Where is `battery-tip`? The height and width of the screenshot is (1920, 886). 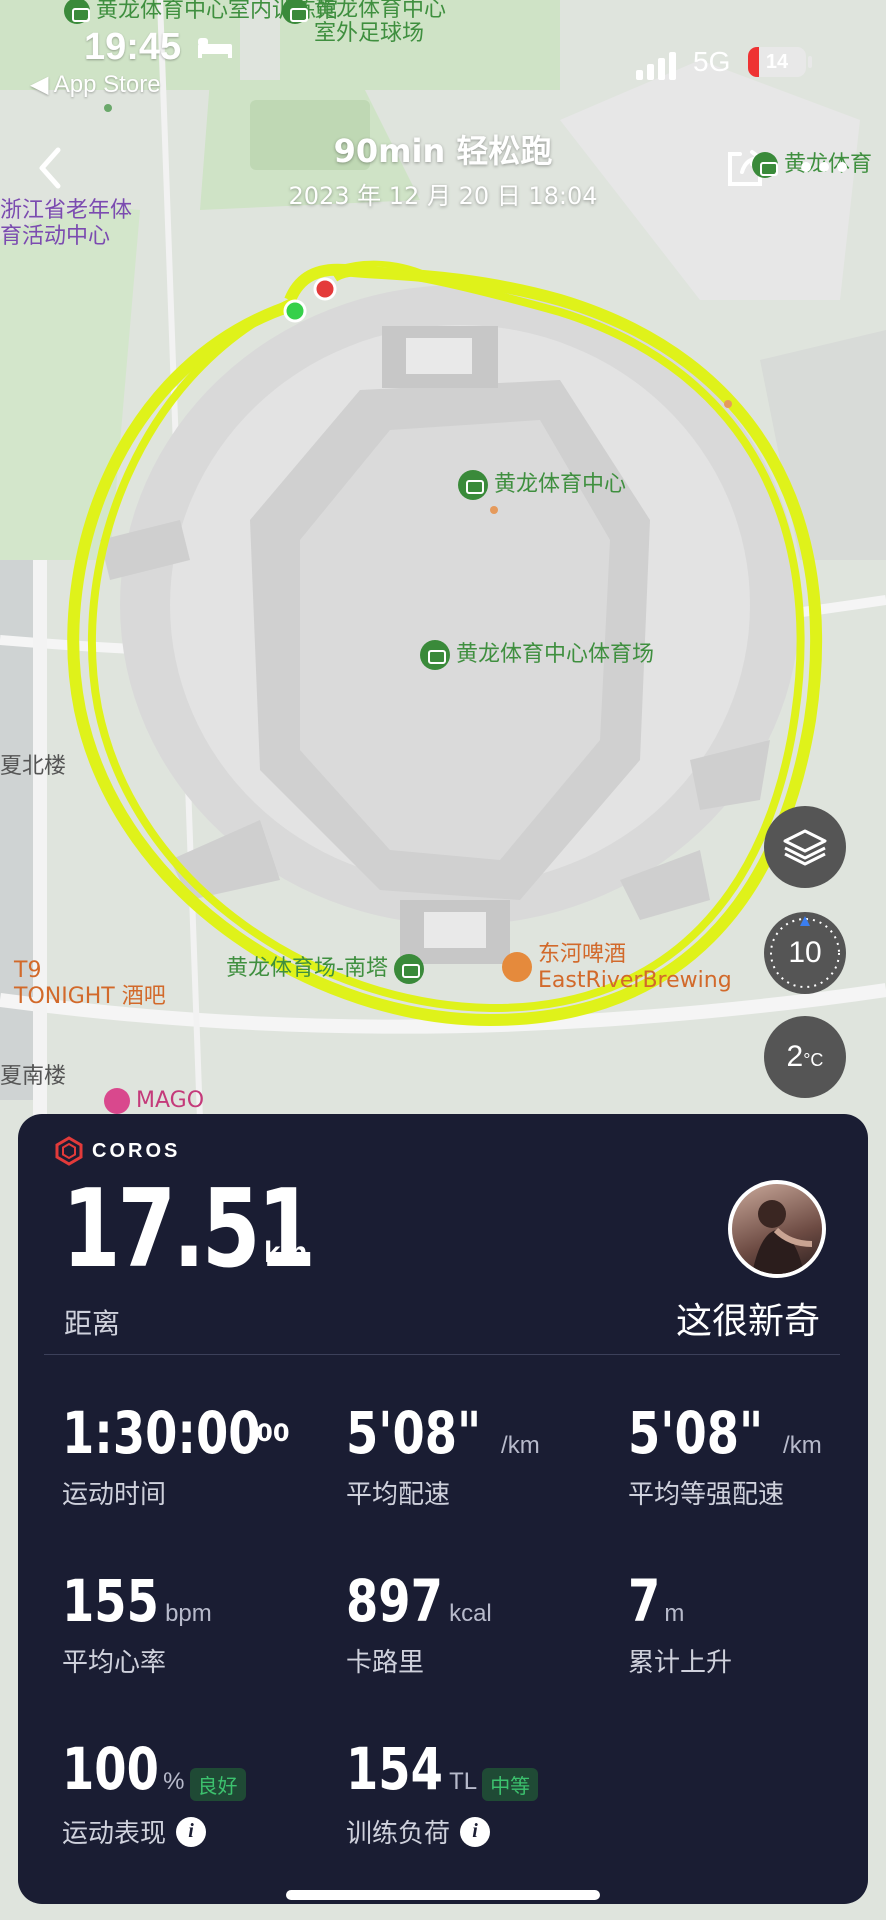
battery-tip is located at coordinates (810, 62).